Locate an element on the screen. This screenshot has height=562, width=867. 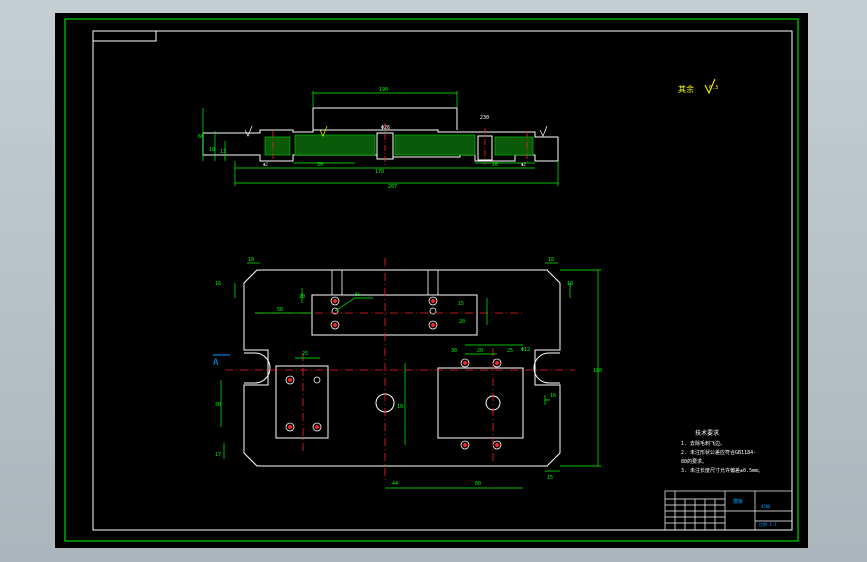
dim-top-10: 20 is located at coordinates (495, 165).